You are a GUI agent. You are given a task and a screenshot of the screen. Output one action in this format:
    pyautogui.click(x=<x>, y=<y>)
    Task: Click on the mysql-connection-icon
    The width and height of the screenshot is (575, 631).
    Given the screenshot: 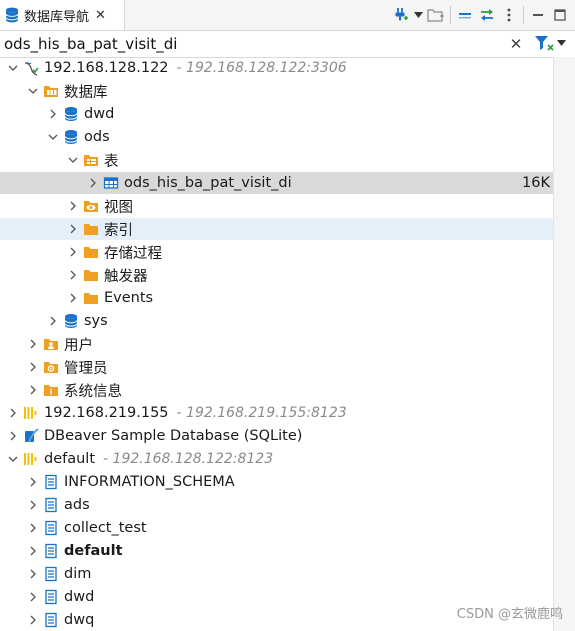 What is the action you would take?
    pyautogui.click(x=31, y=68)
    